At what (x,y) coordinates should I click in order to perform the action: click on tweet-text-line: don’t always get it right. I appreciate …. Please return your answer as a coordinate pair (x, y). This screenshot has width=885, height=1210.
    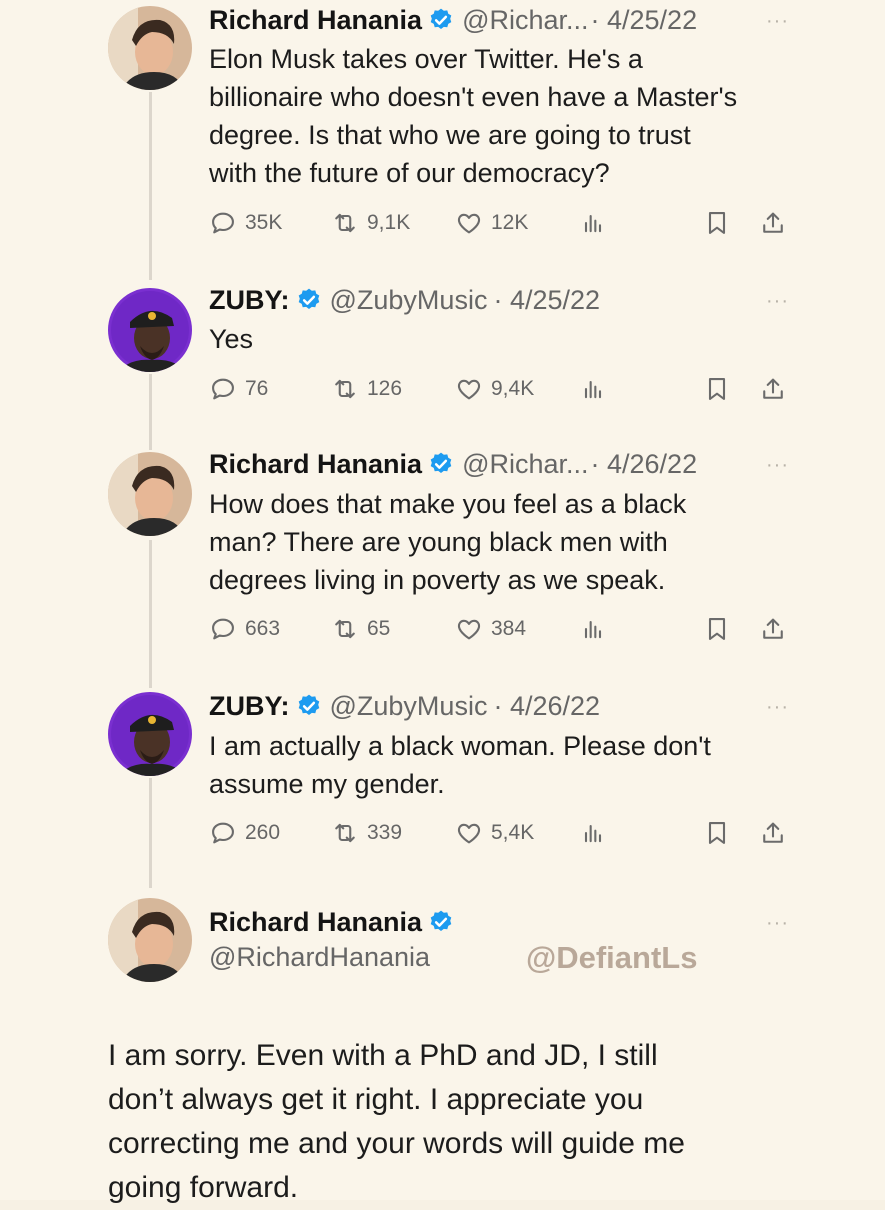
    Looking at the image, I should click on (376, 1099).